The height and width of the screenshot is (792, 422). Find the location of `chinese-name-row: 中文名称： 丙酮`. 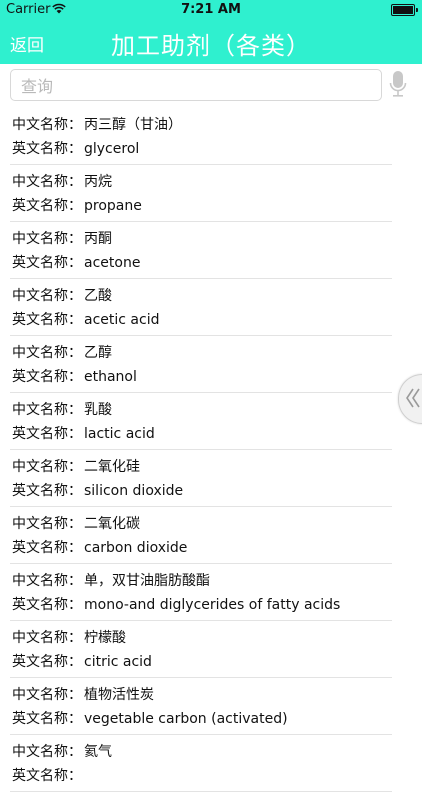

chinese-name-row: 中文名称： 丙酮 is located at coordinates (62, 238).